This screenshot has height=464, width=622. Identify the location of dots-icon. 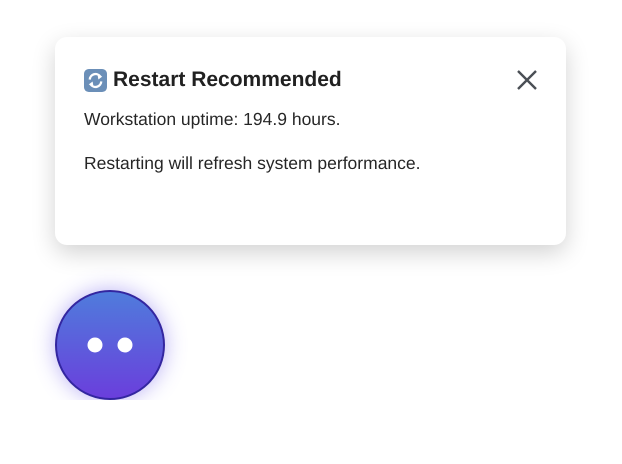
(110, 345).